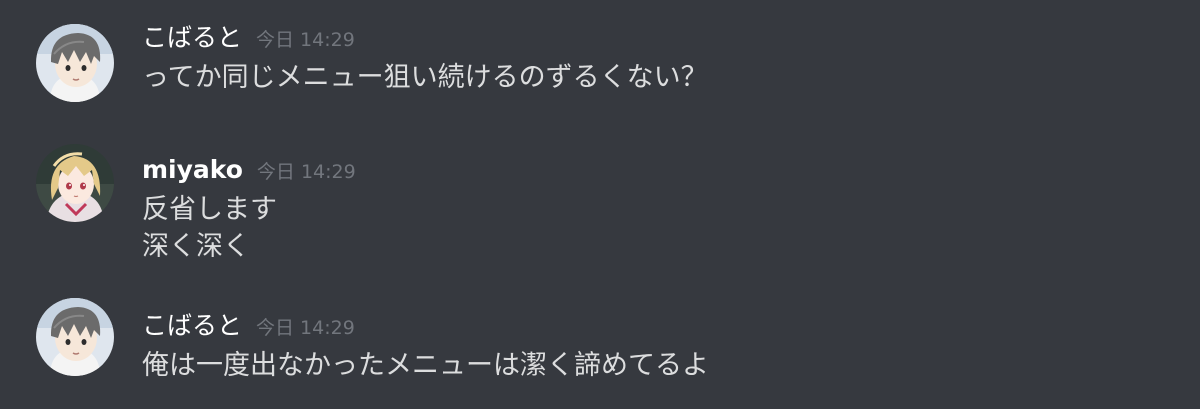 This screenshot has width=1200, height=409. I want to click on message-text: 深く深く, so click(196, 246).